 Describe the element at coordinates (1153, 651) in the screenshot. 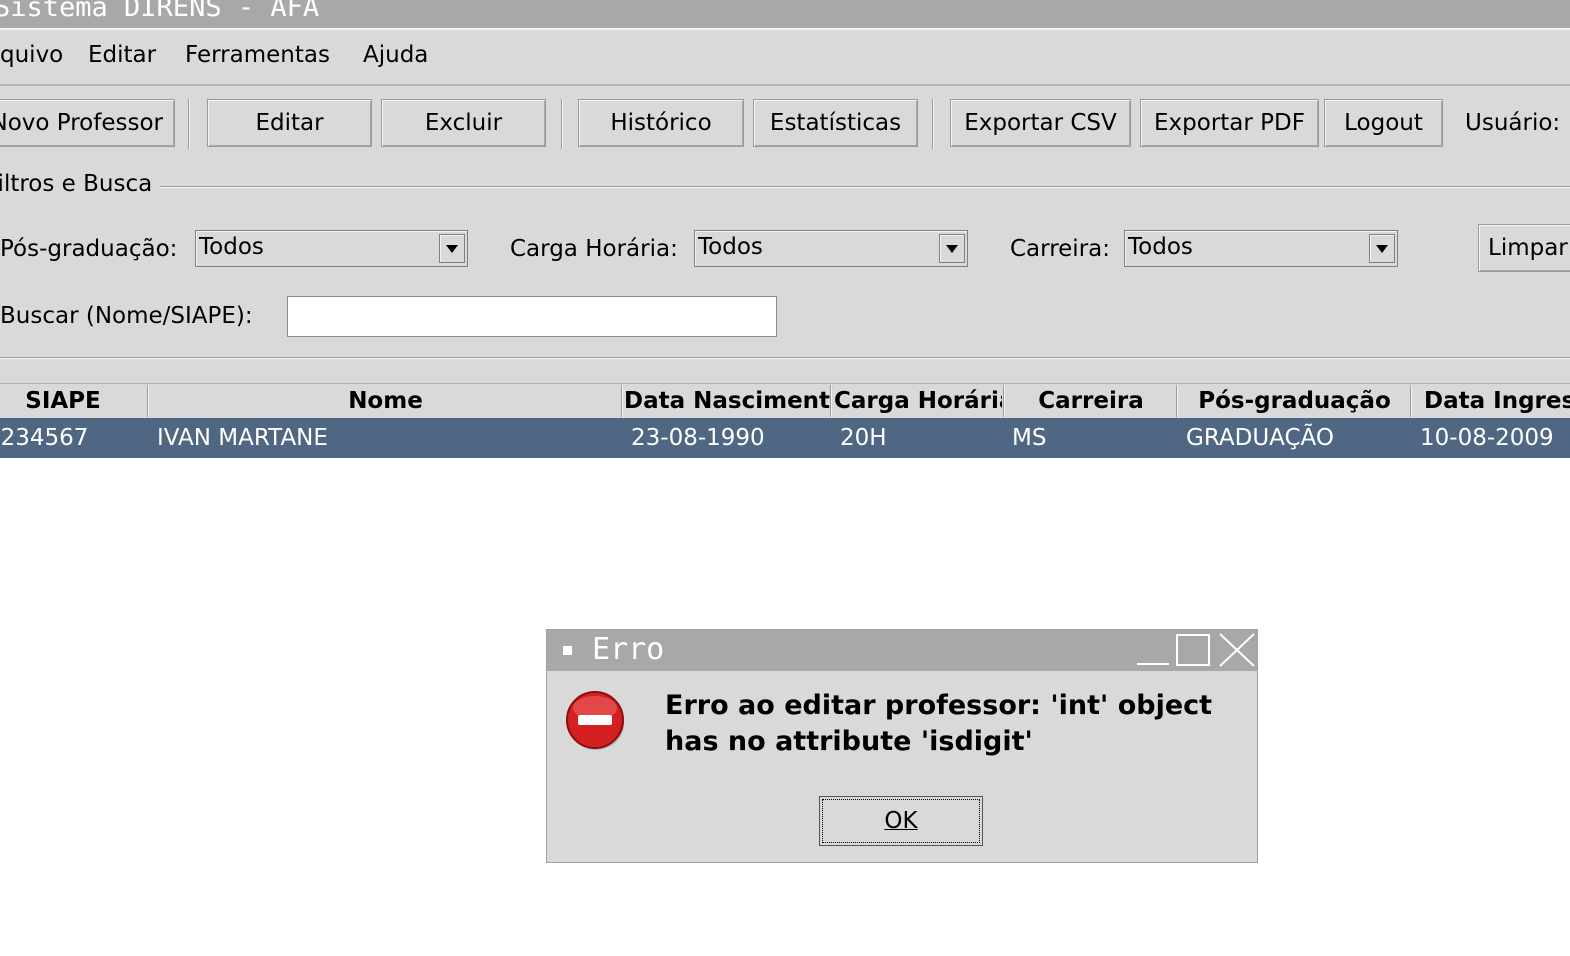

I see `minimize-icon` at that location.